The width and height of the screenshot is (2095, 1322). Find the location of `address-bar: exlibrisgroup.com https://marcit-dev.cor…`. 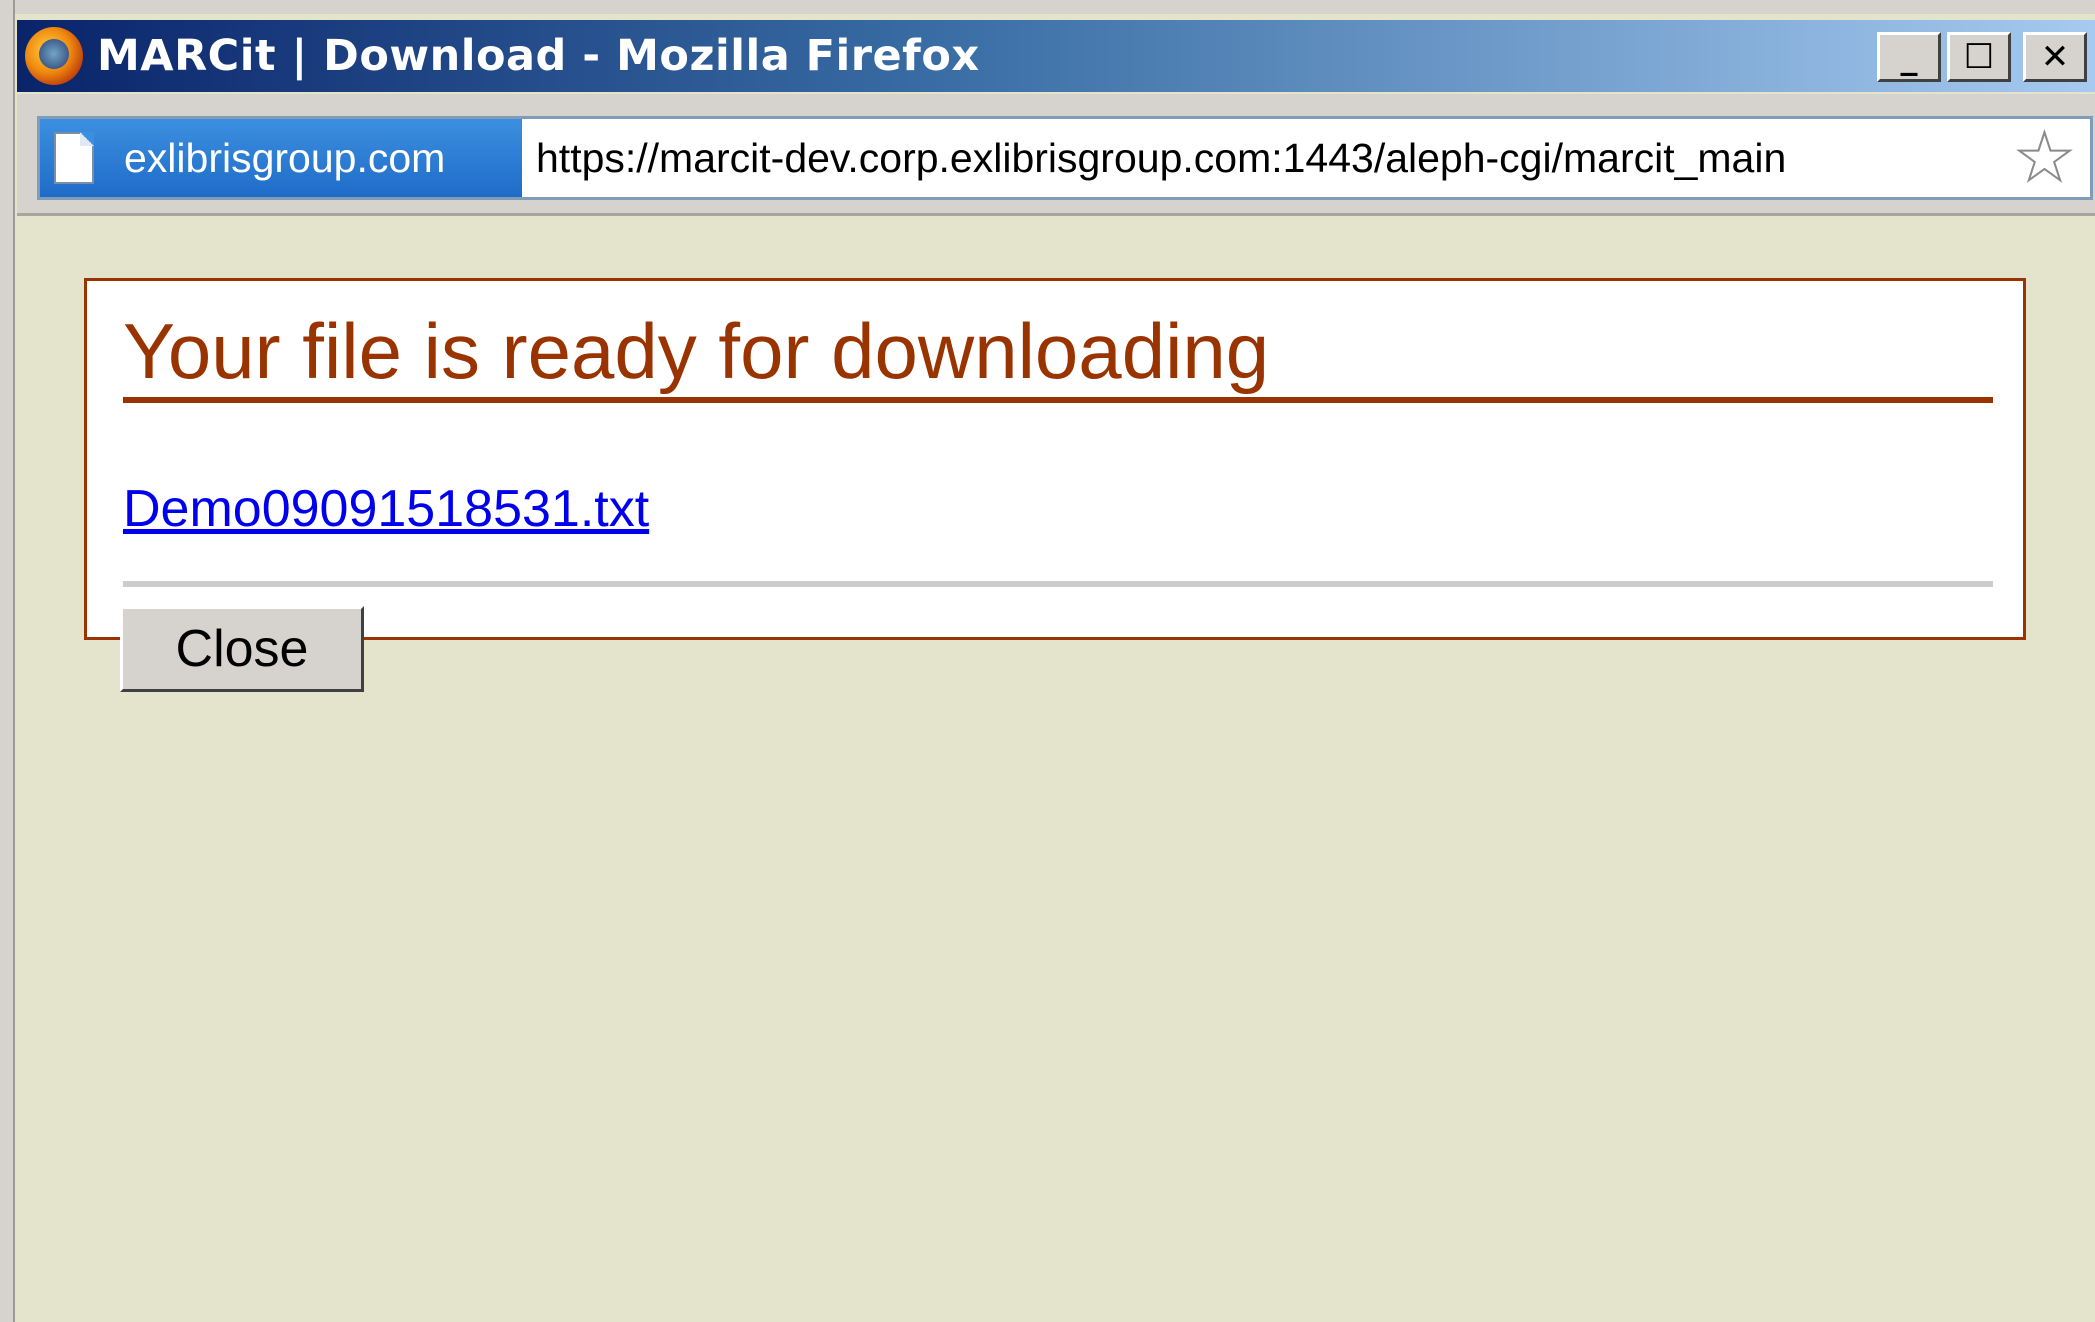

address-bar: exlibrisgroup.com https://marcit-dev.cor… is located at coordinates (1065, 158).